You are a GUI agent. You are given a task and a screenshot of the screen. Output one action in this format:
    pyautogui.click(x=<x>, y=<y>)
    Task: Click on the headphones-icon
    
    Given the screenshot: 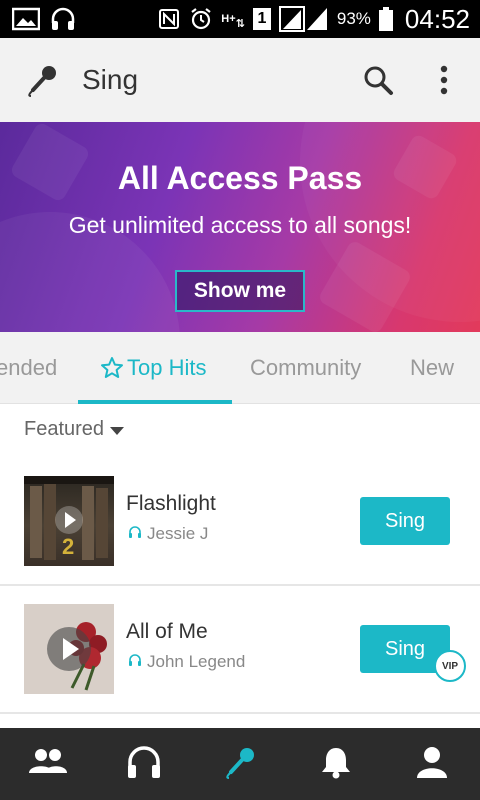 What is the action you would take?
    pyautogui.click(x=144, y=764)
    